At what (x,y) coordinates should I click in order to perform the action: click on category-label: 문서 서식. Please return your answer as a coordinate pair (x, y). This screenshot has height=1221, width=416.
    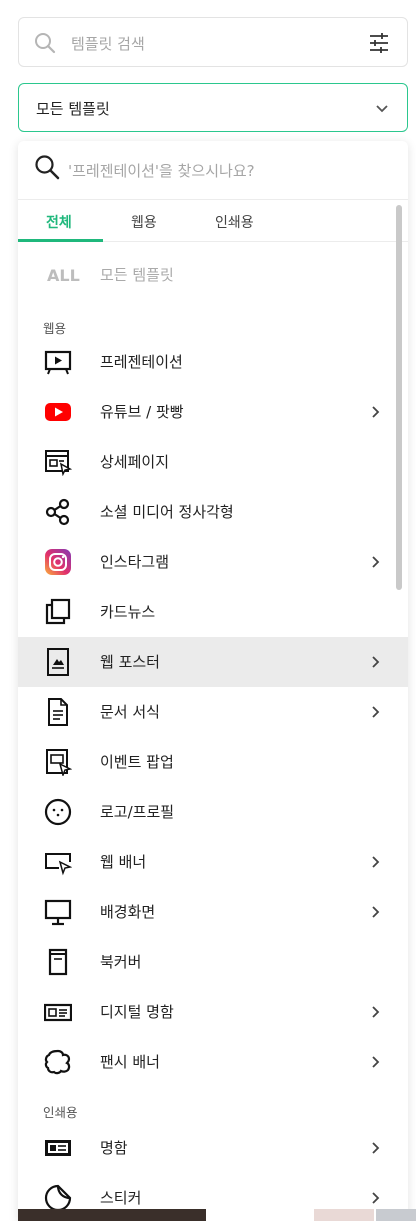
    Looking at the image, I should click on (130, 712).